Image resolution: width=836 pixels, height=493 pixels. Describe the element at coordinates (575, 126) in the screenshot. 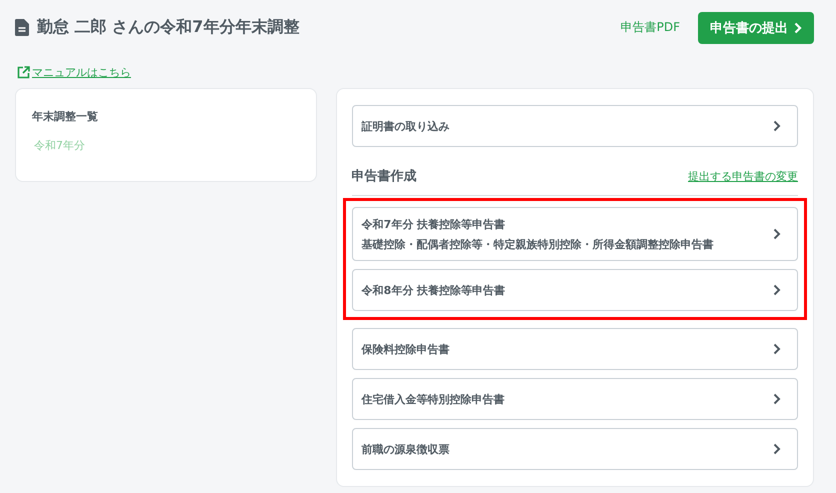

I see `form-item: 証明書の取り込み` at that location.